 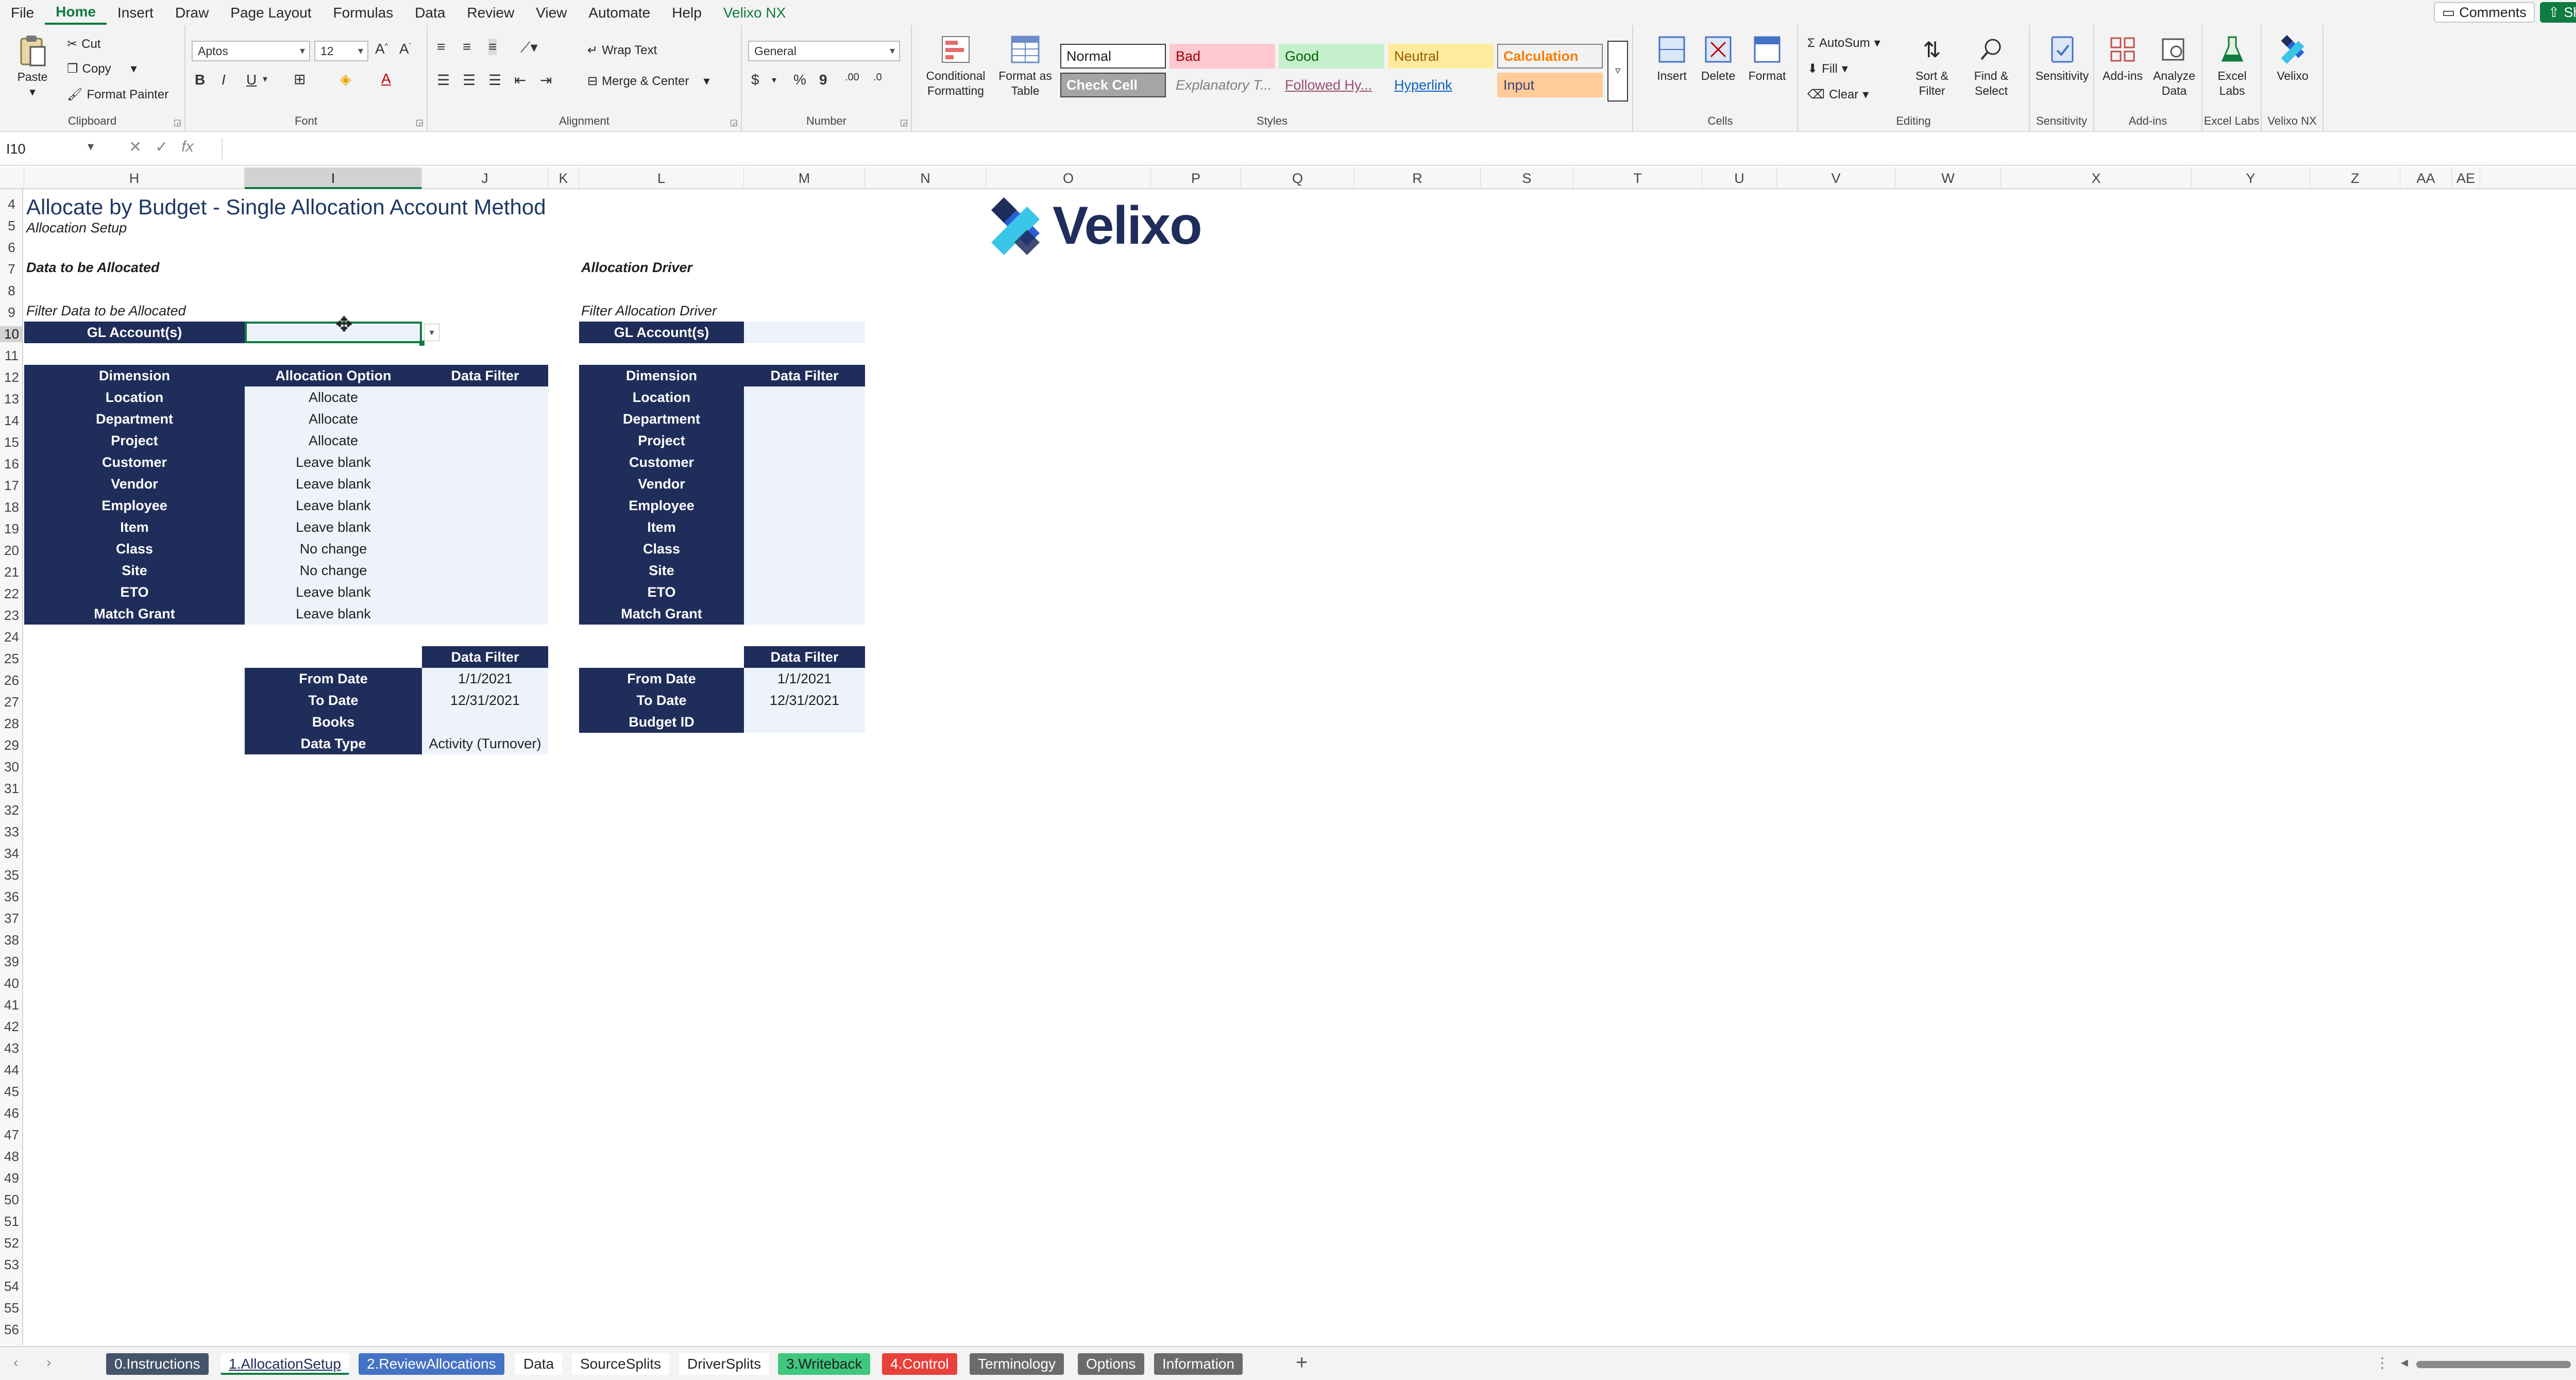 I want to click on styles-more-button: ▿, so click(x=1617, y=71).